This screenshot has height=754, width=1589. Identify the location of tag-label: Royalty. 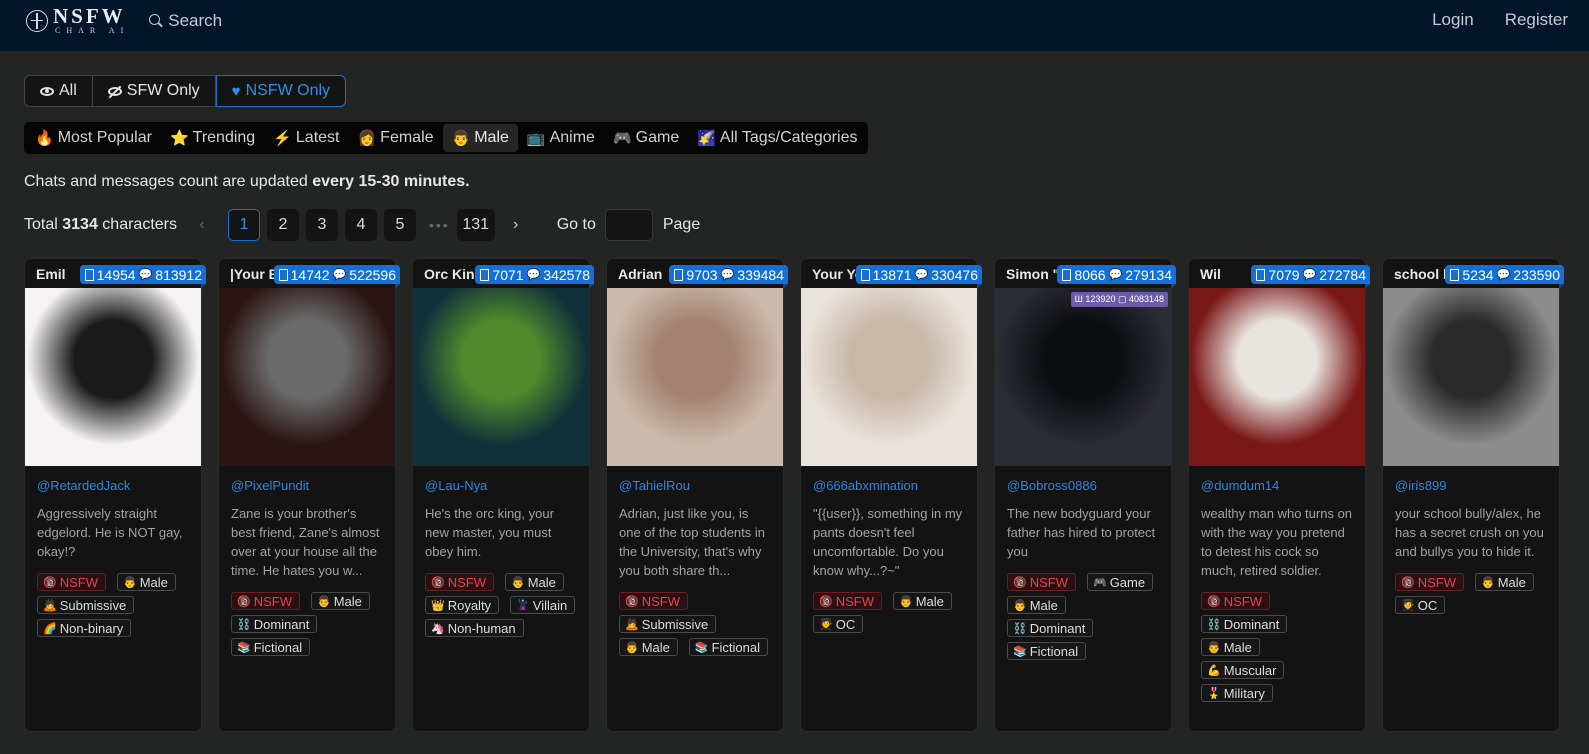
(469, 605).